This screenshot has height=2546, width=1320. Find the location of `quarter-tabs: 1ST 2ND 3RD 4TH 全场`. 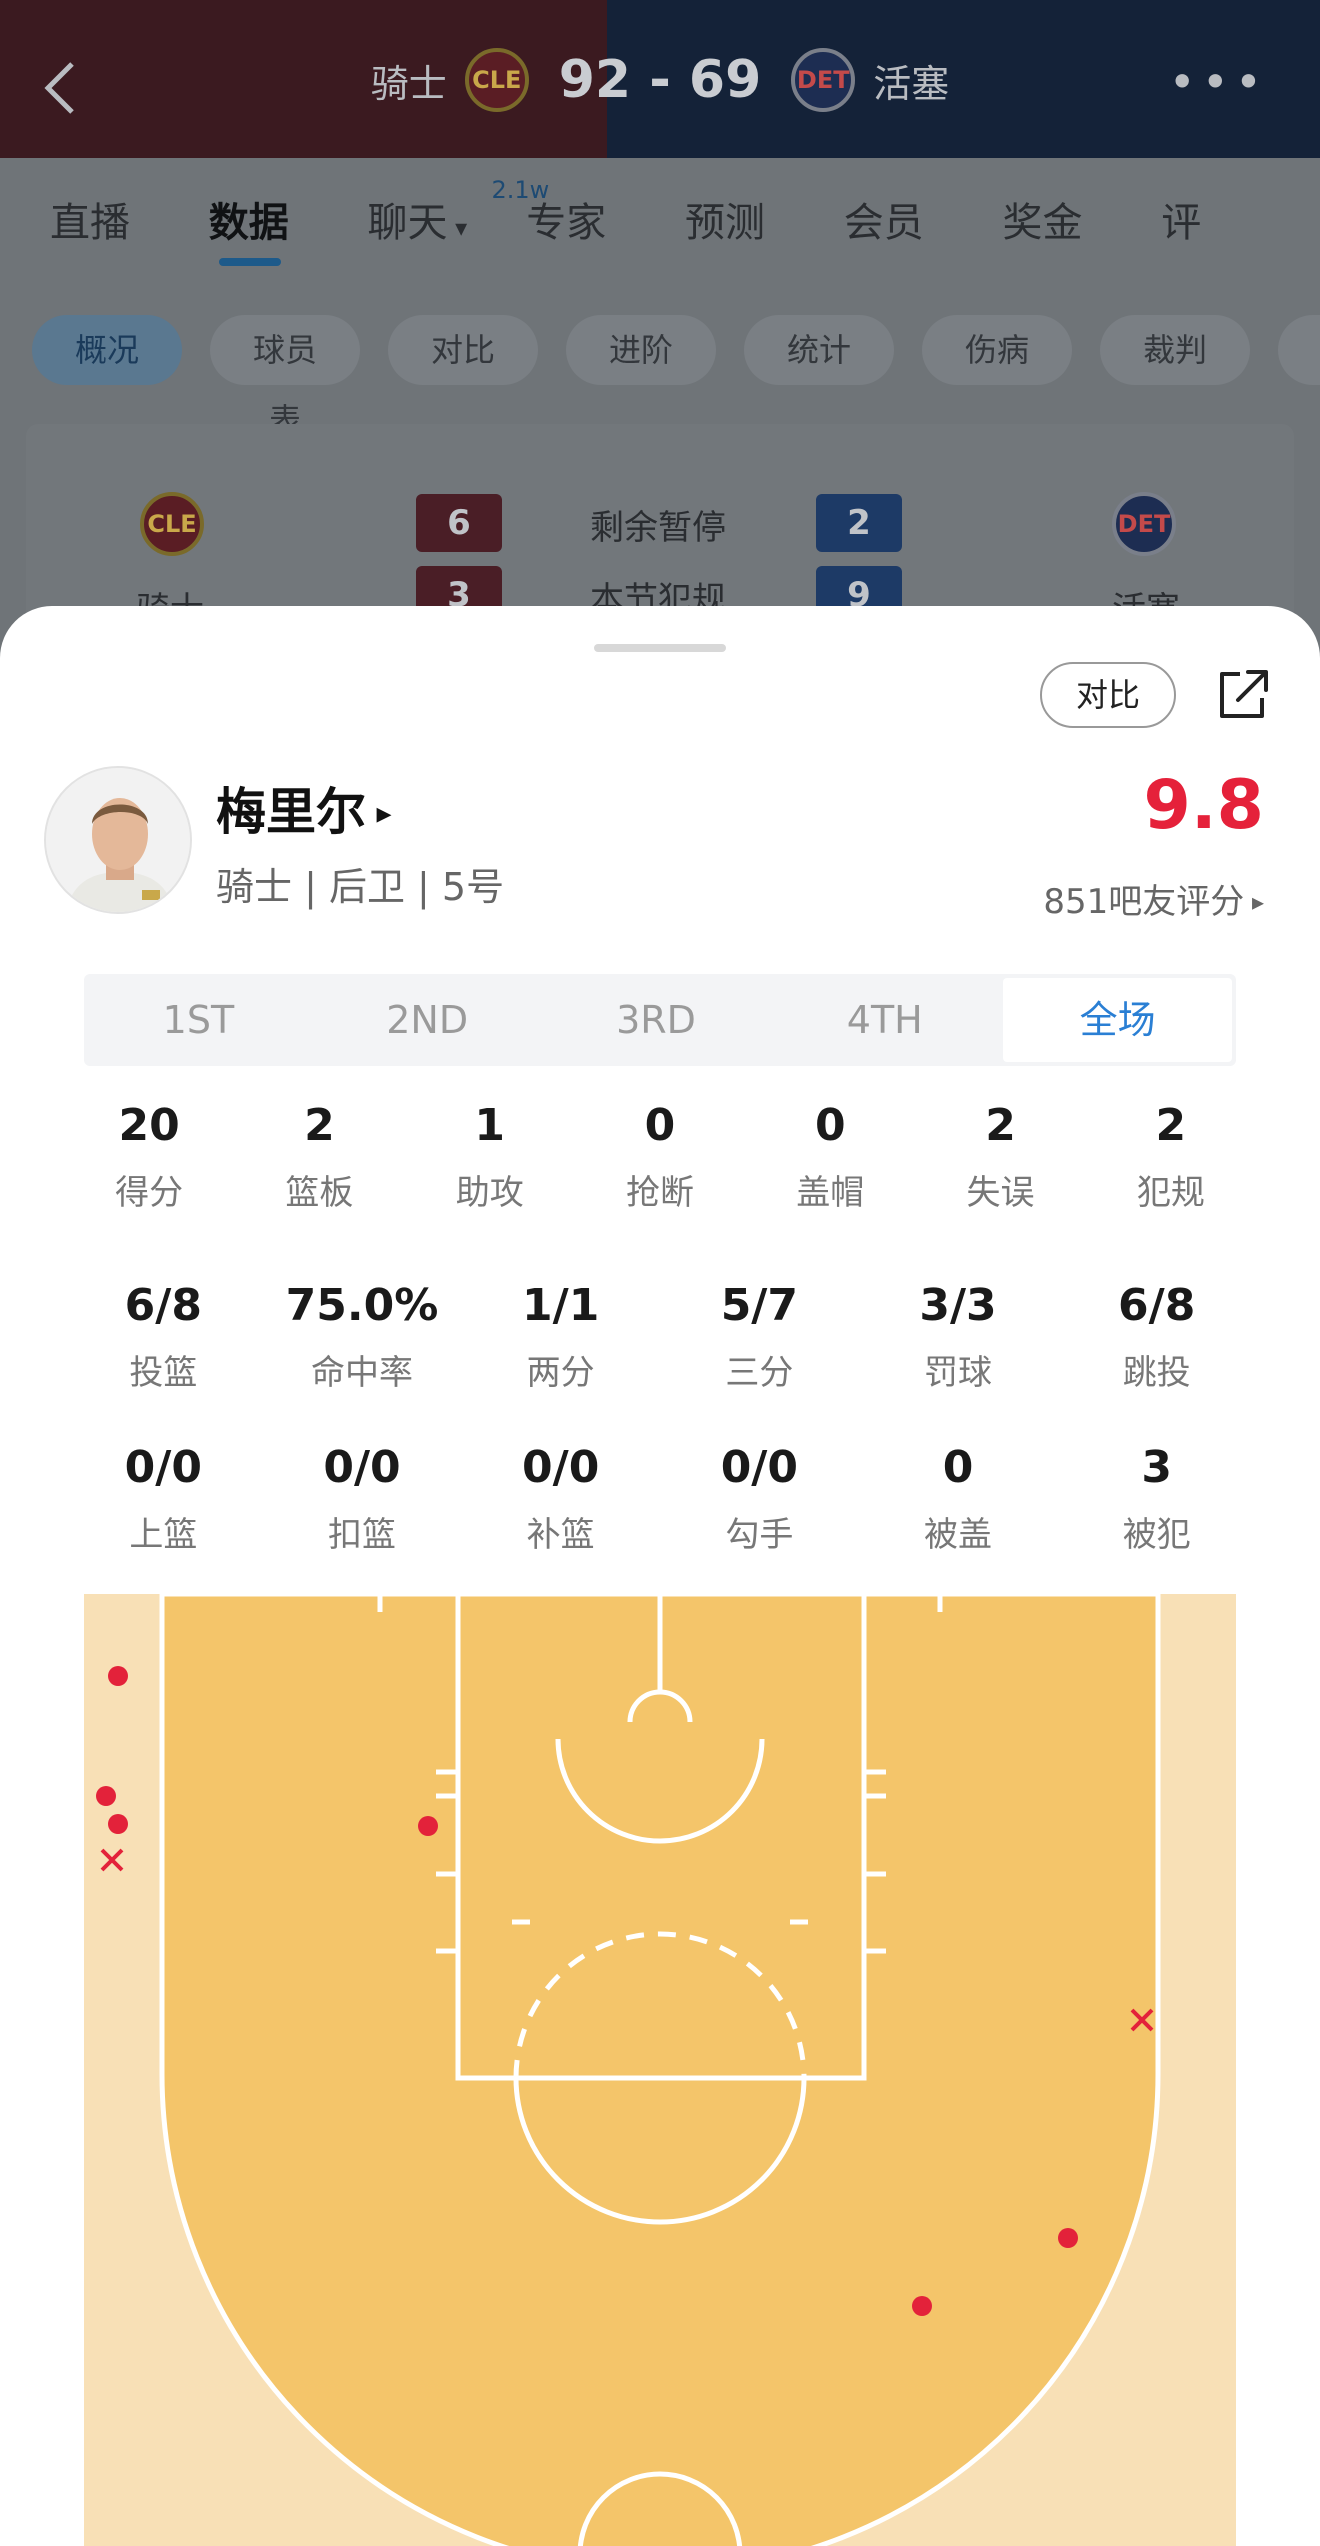

quarter-tabs: 1ST 2ND 3RD 4TH 全场 is located at coordinates (660, 1020).